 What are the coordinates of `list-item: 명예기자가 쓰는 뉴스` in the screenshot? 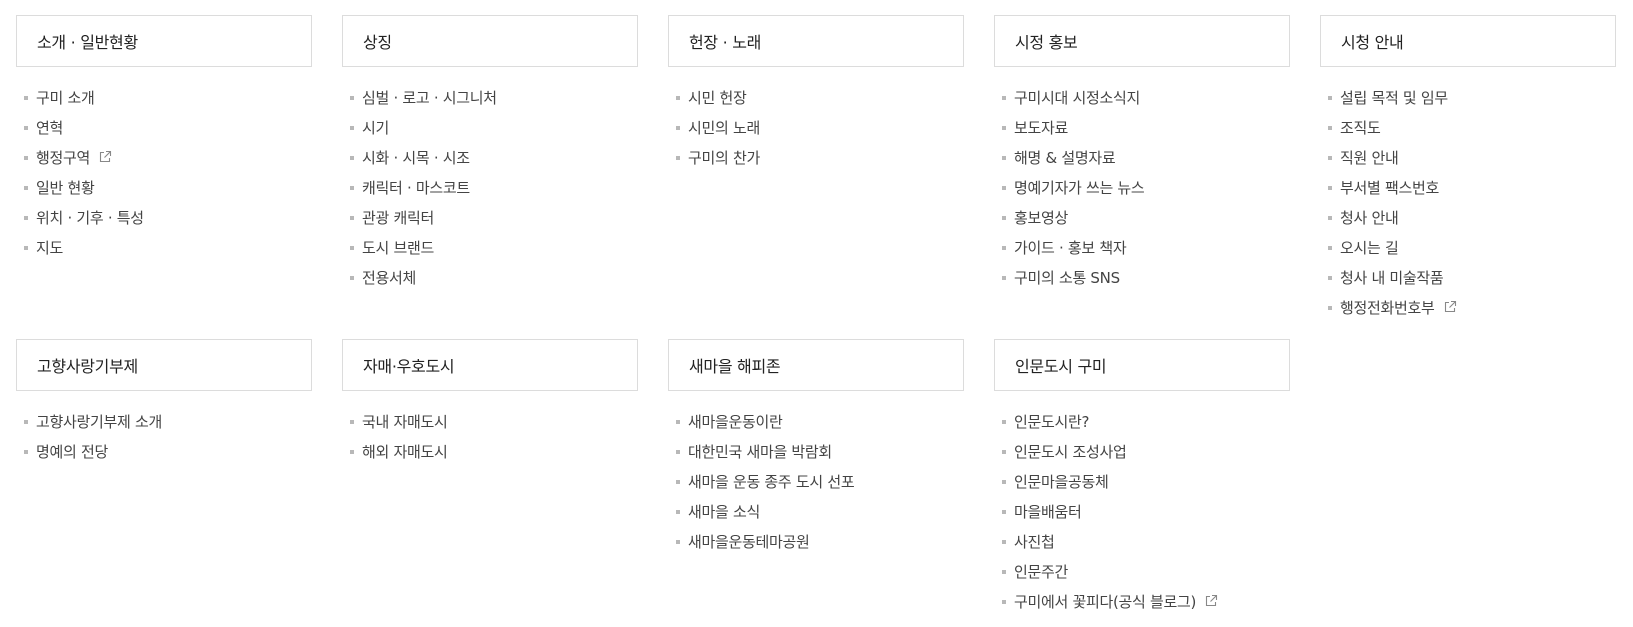 It's located at (1142, 188).